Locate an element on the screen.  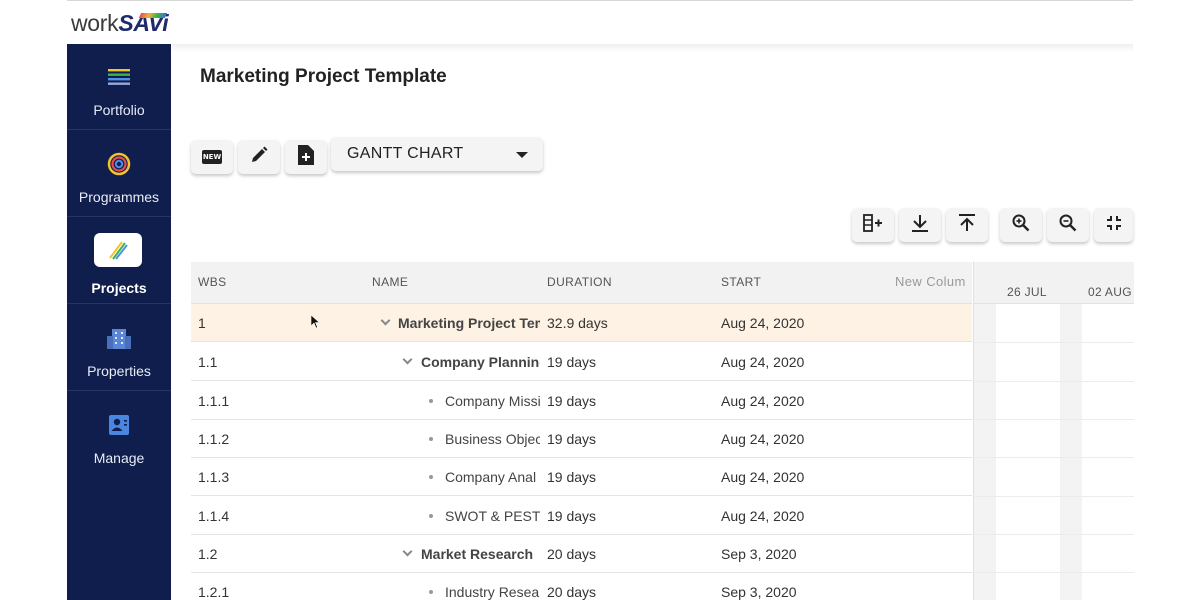
column-plus-icon is located at coordinates (873, 225).